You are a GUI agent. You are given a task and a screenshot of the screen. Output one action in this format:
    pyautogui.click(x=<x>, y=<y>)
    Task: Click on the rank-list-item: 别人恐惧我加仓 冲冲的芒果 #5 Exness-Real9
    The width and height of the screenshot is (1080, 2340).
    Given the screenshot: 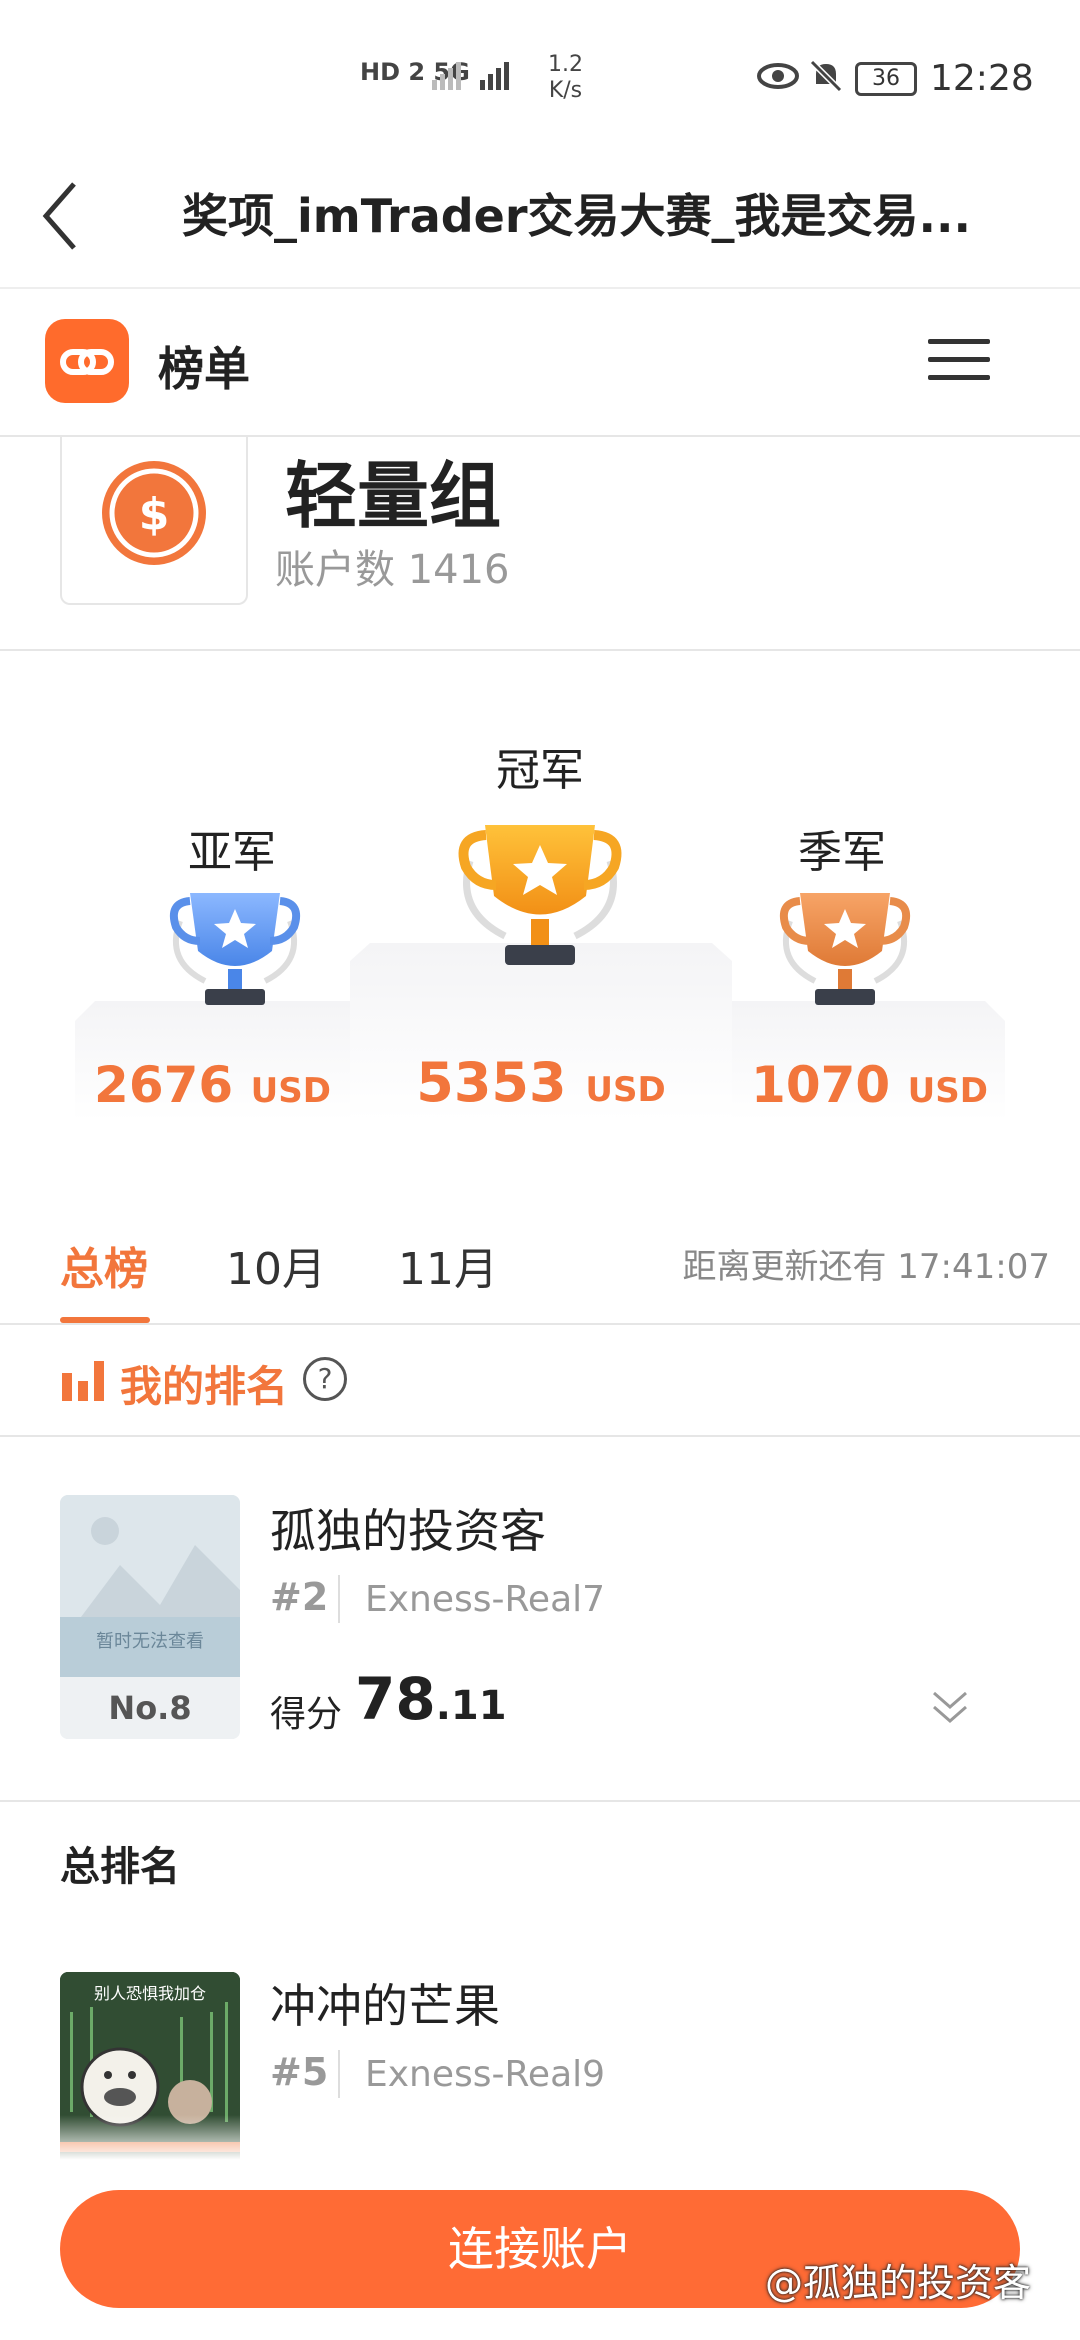 What is the action you would take?
    pyautogui.click(x=540, y=2064)
    